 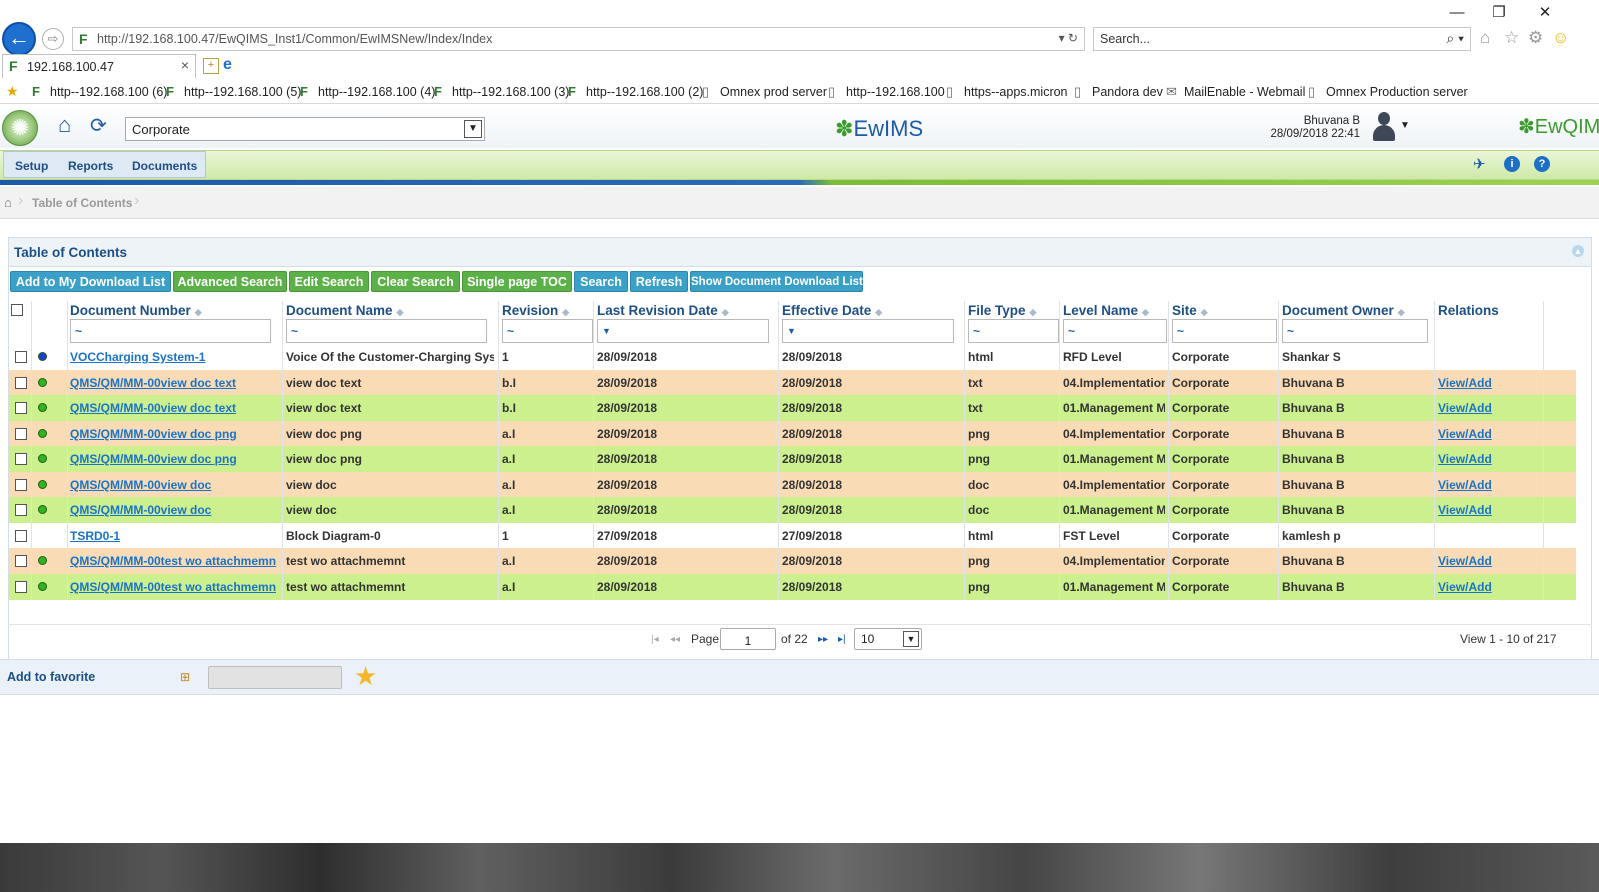 What do you see at coordinates (275, 677) in the screenshot?
I see `favorite-name-input` at bounding box center [275, 677].